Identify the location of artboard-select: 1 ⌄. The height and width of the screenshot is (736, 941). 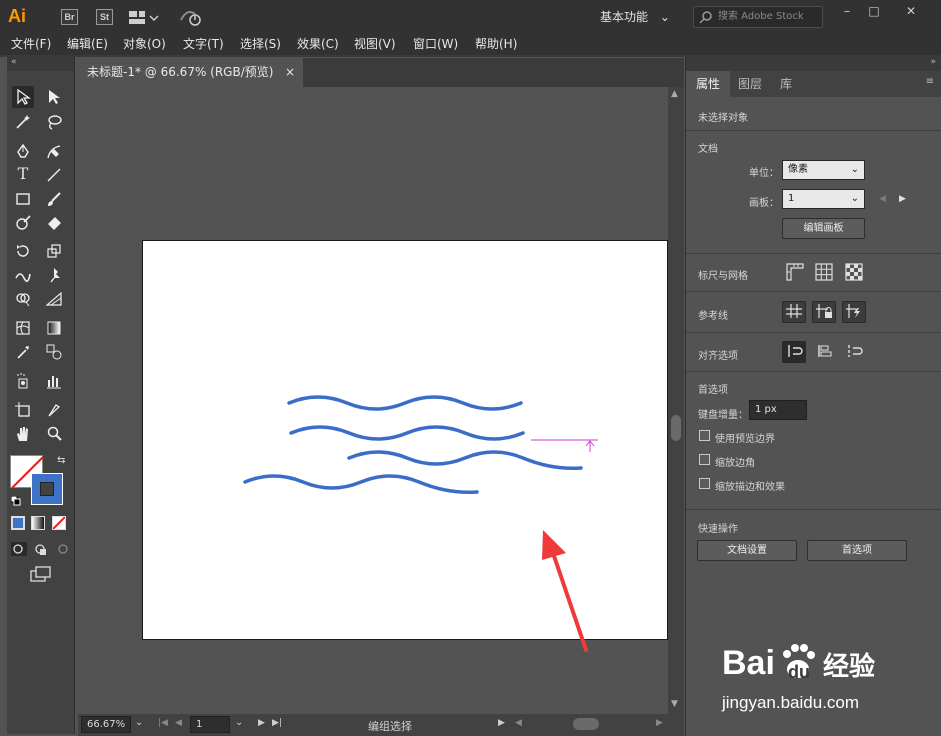
(823, 199).